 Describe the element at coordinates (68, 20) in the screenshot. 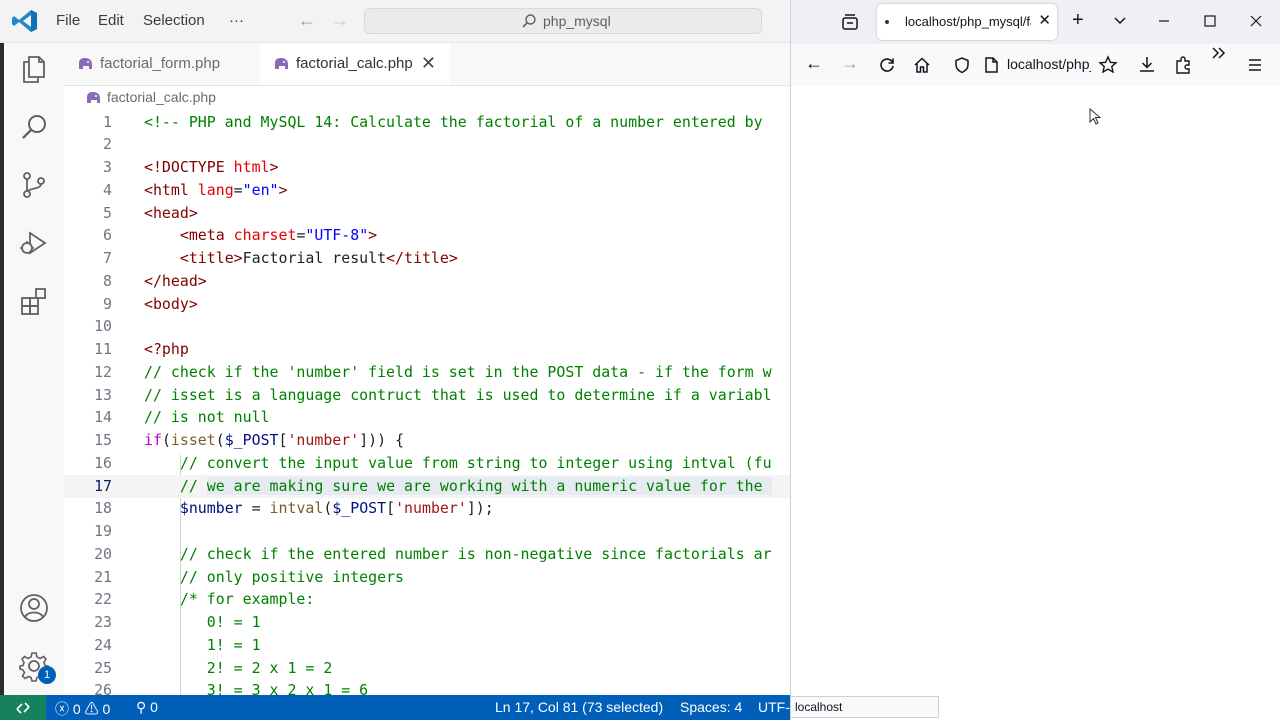

I see `menu-file: File` at that location.